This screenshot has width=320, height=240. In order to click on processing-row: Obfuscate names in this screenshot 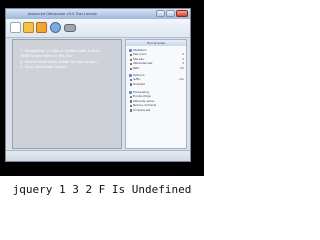, I will do `click(157, 102)`.